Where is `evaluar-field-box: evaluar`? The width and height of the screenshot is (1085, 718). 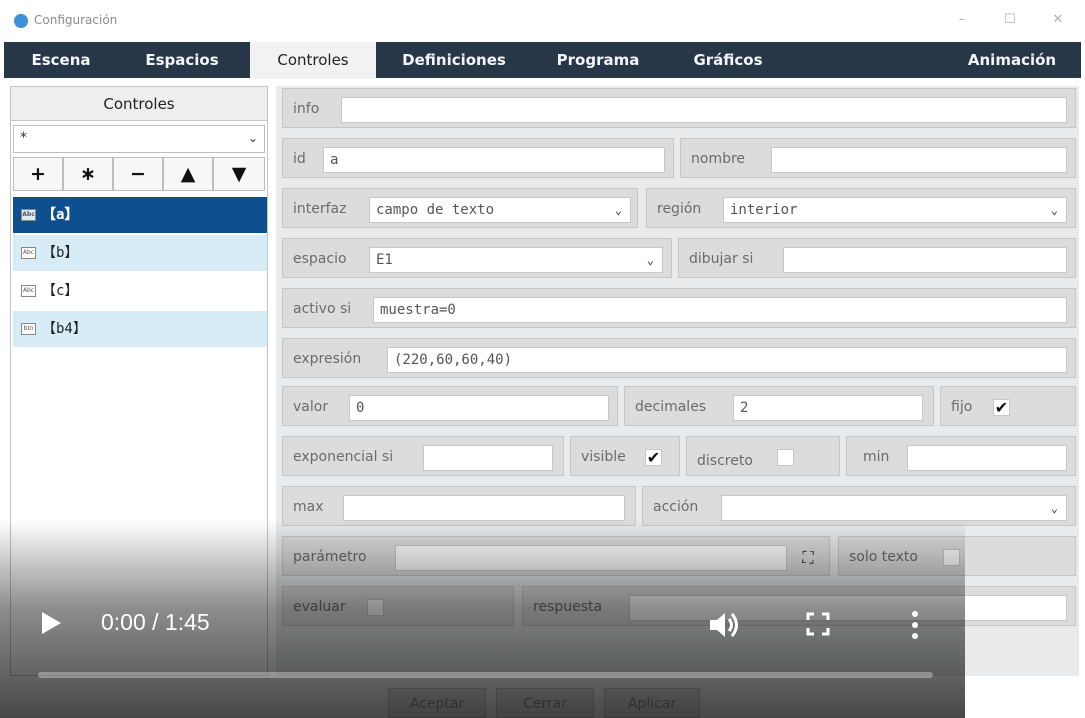 evaluar-field-box: evaluar is located at coordinates (398, 606).